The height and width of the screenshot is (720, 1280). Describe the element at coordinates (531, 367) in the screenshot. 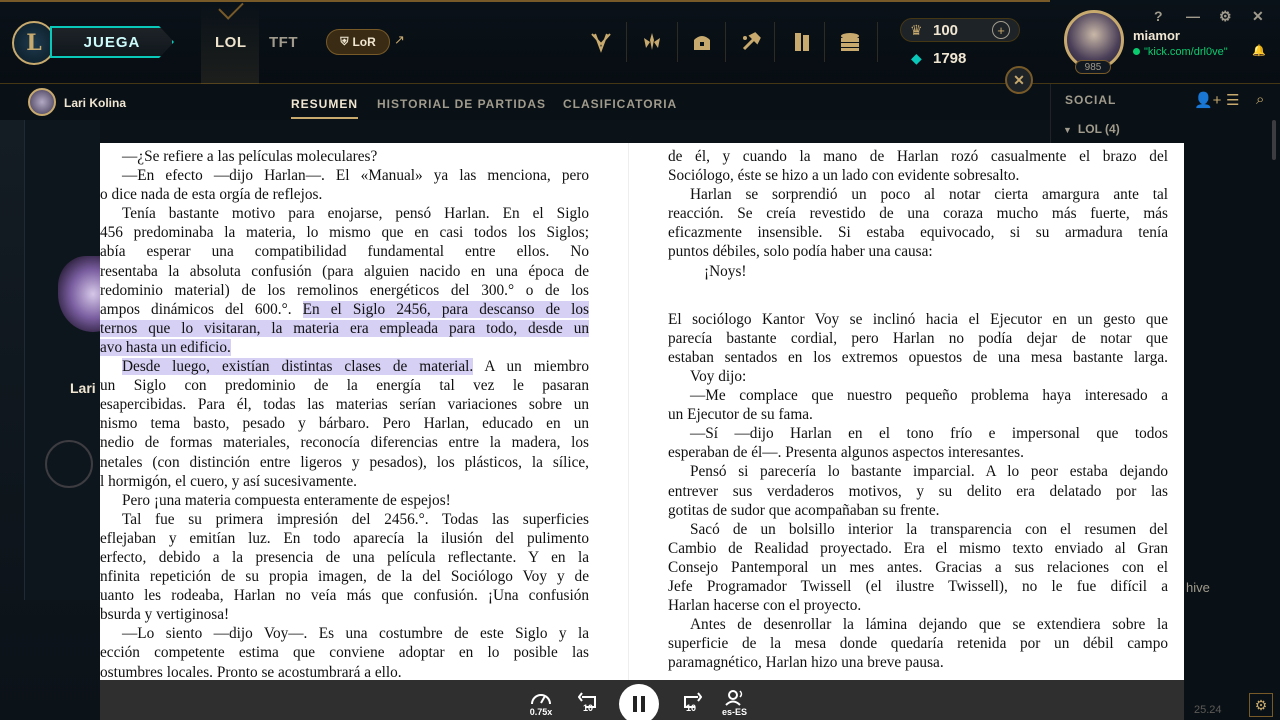

I see `text-segment: A un miembro` at that location.